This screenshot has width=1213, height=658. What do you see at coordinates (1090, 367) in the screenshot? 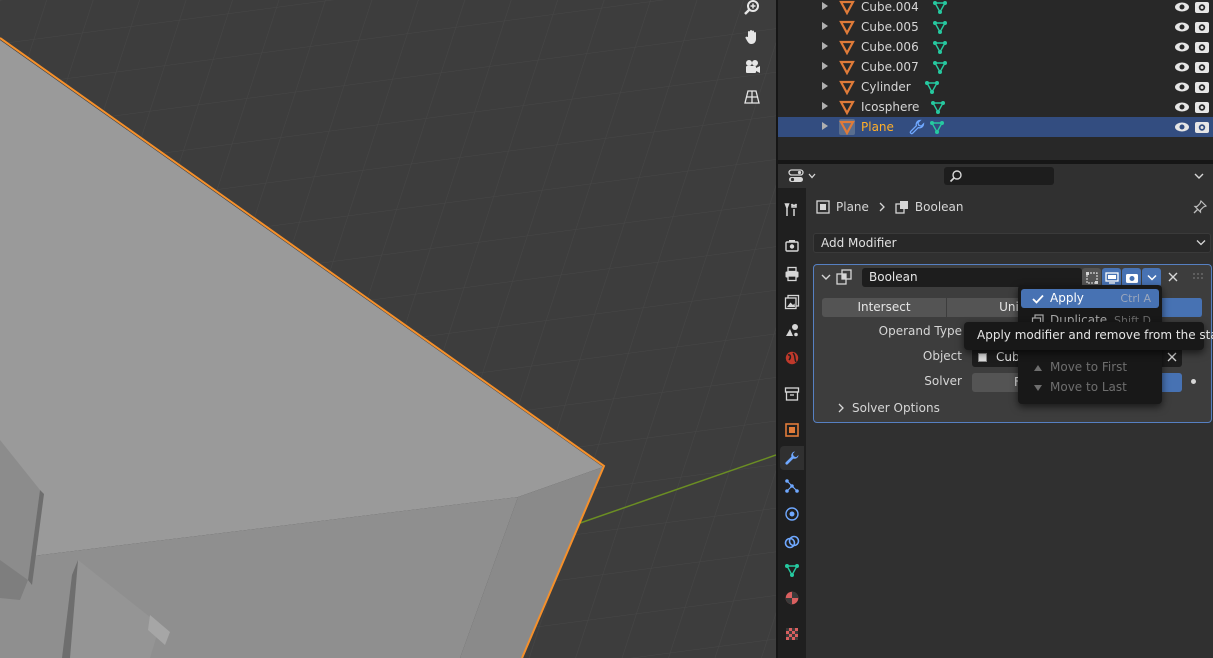
I see `menu-item-move-to-first: Move to First` at bounding box center [1090, 367].